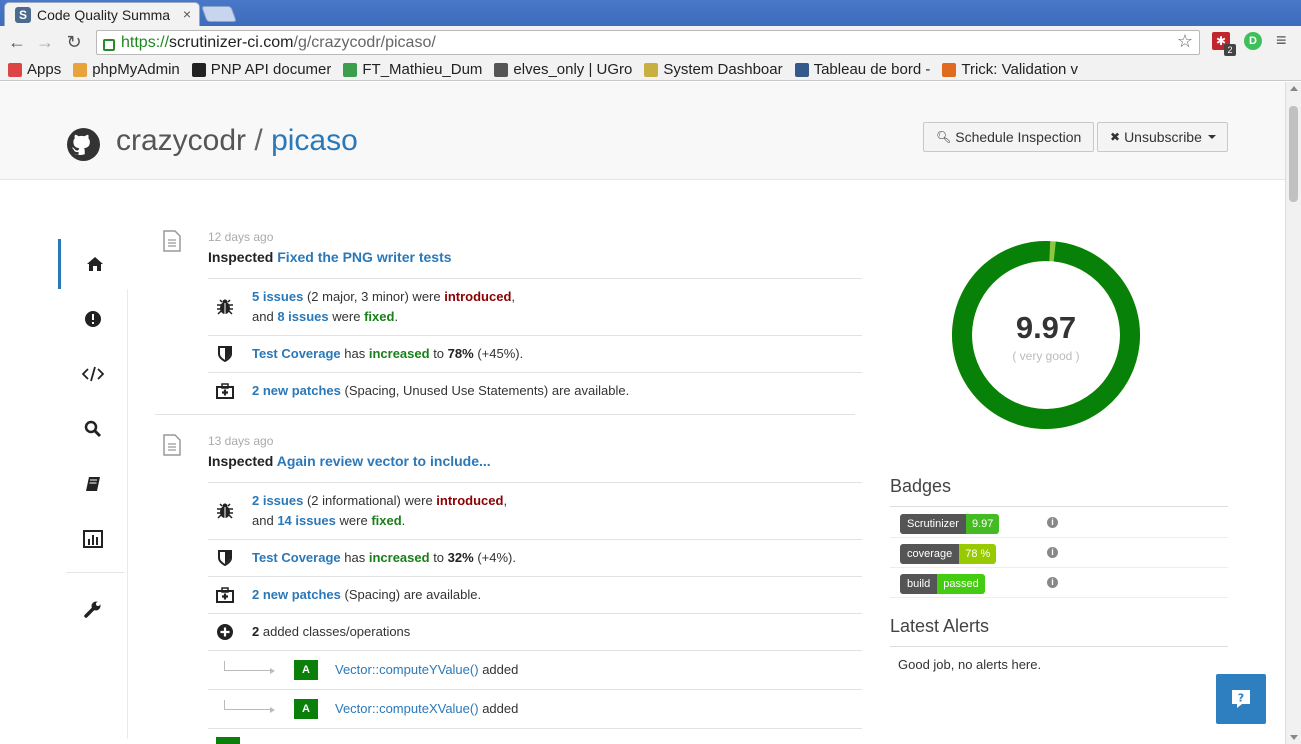 The height and width of the screenshot is (744, 1301). I want to click on inspection-link: Fixed the PNG writer tests, so click(364, 257).